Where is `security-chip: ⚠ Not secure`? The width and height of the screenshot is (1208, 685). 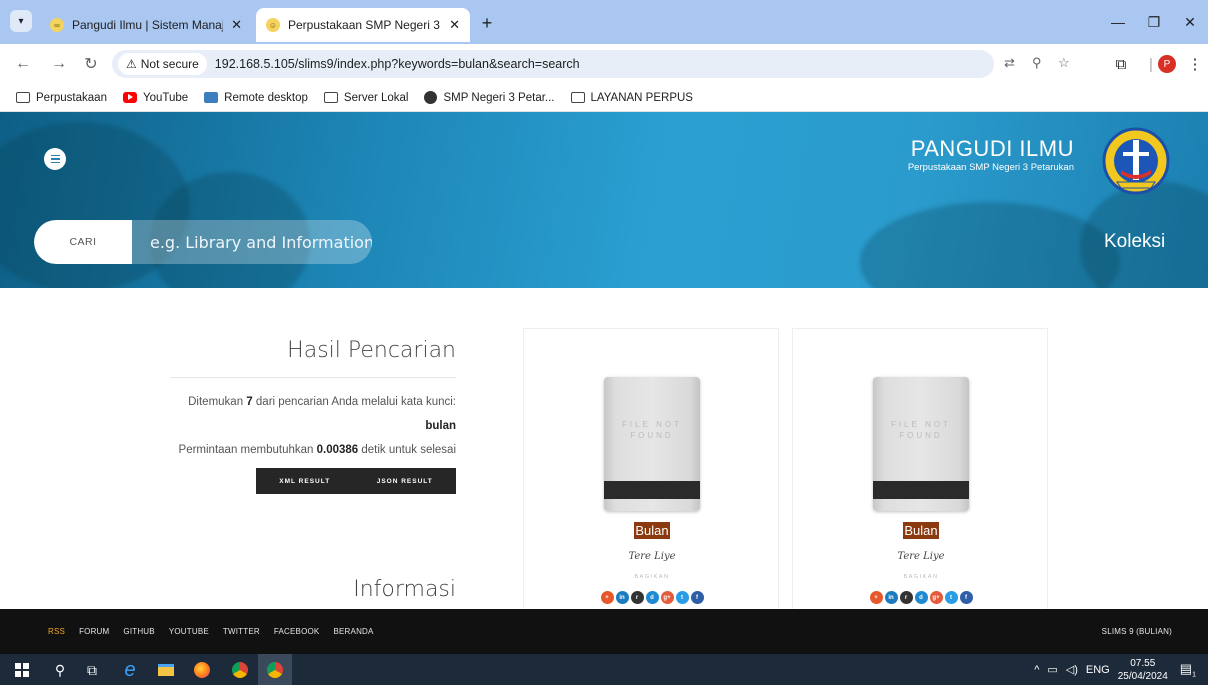 security-chip: ⚠ Not secure is located at coordinates (162, 64).